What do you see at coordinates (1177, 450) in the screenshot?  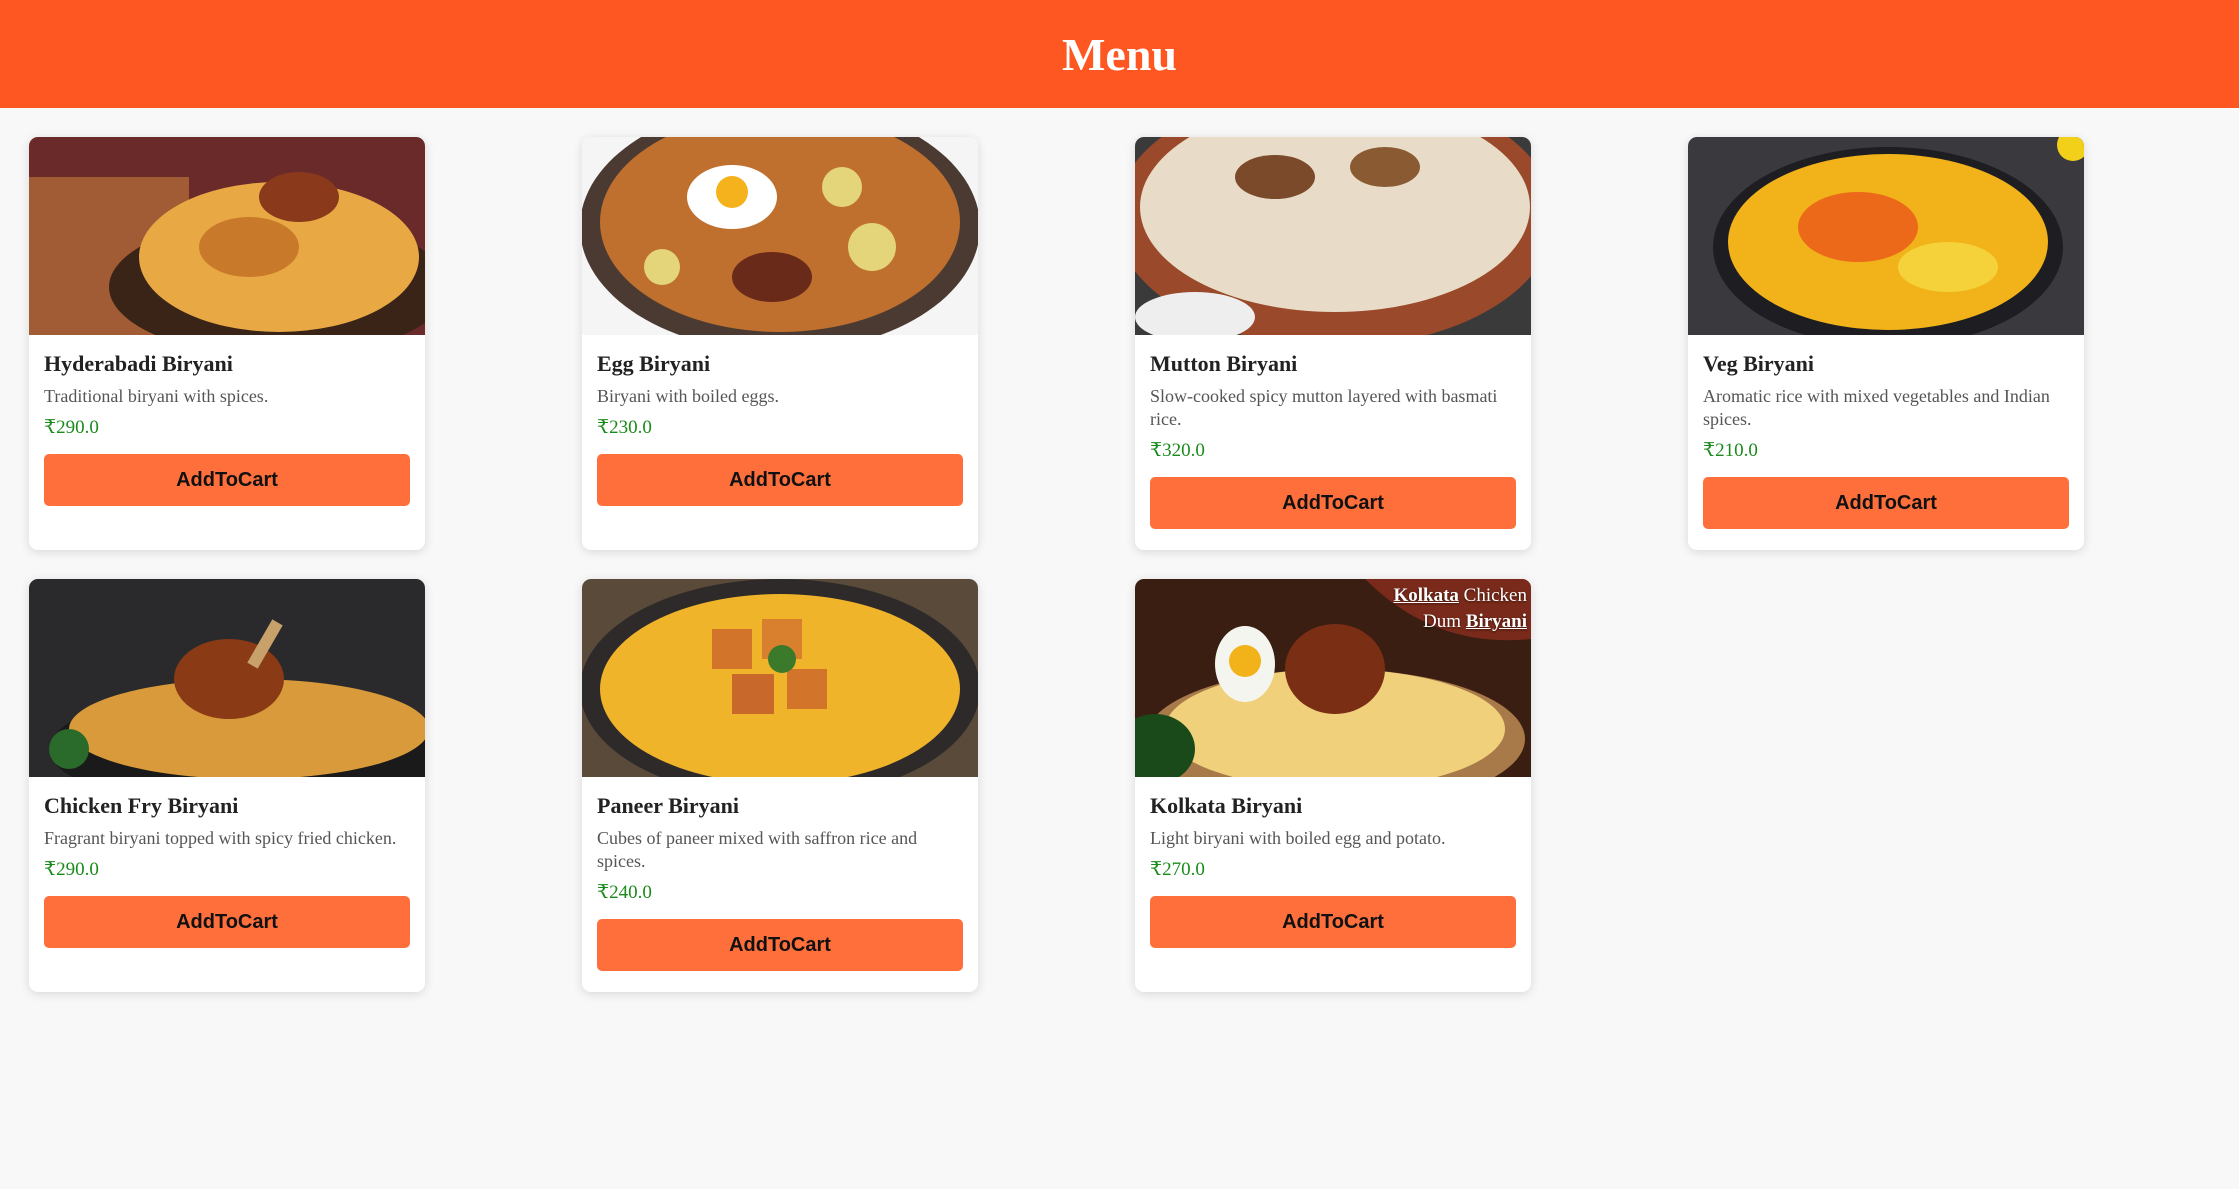 I see `item-price: ₹320.0` at bounding box center [1177, 450].